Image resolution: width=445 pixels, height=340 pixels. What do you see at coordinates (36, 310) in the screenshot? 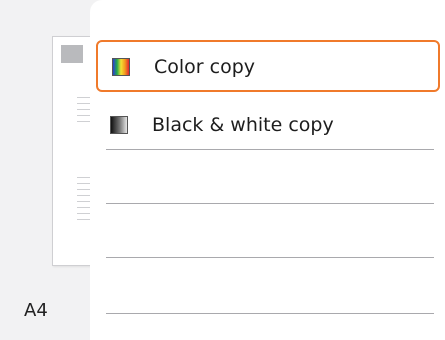
I see `paper-size-label: A4` at bounding box center [36, 310].